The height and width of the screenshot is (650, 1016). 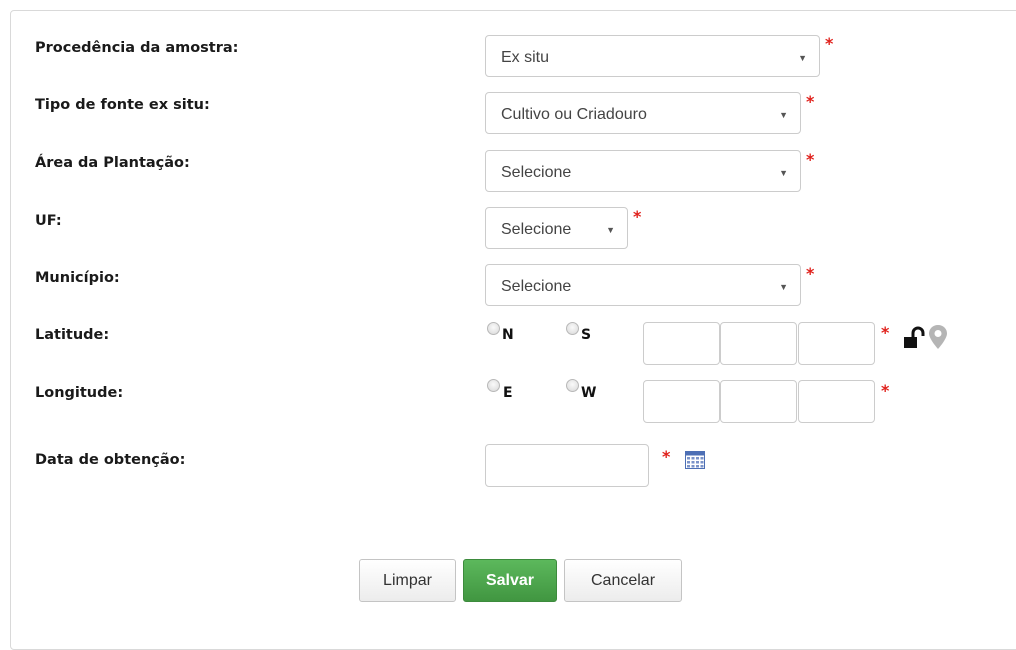 I want to click on municipio-value: Selecione, so click(x=536, y=286).